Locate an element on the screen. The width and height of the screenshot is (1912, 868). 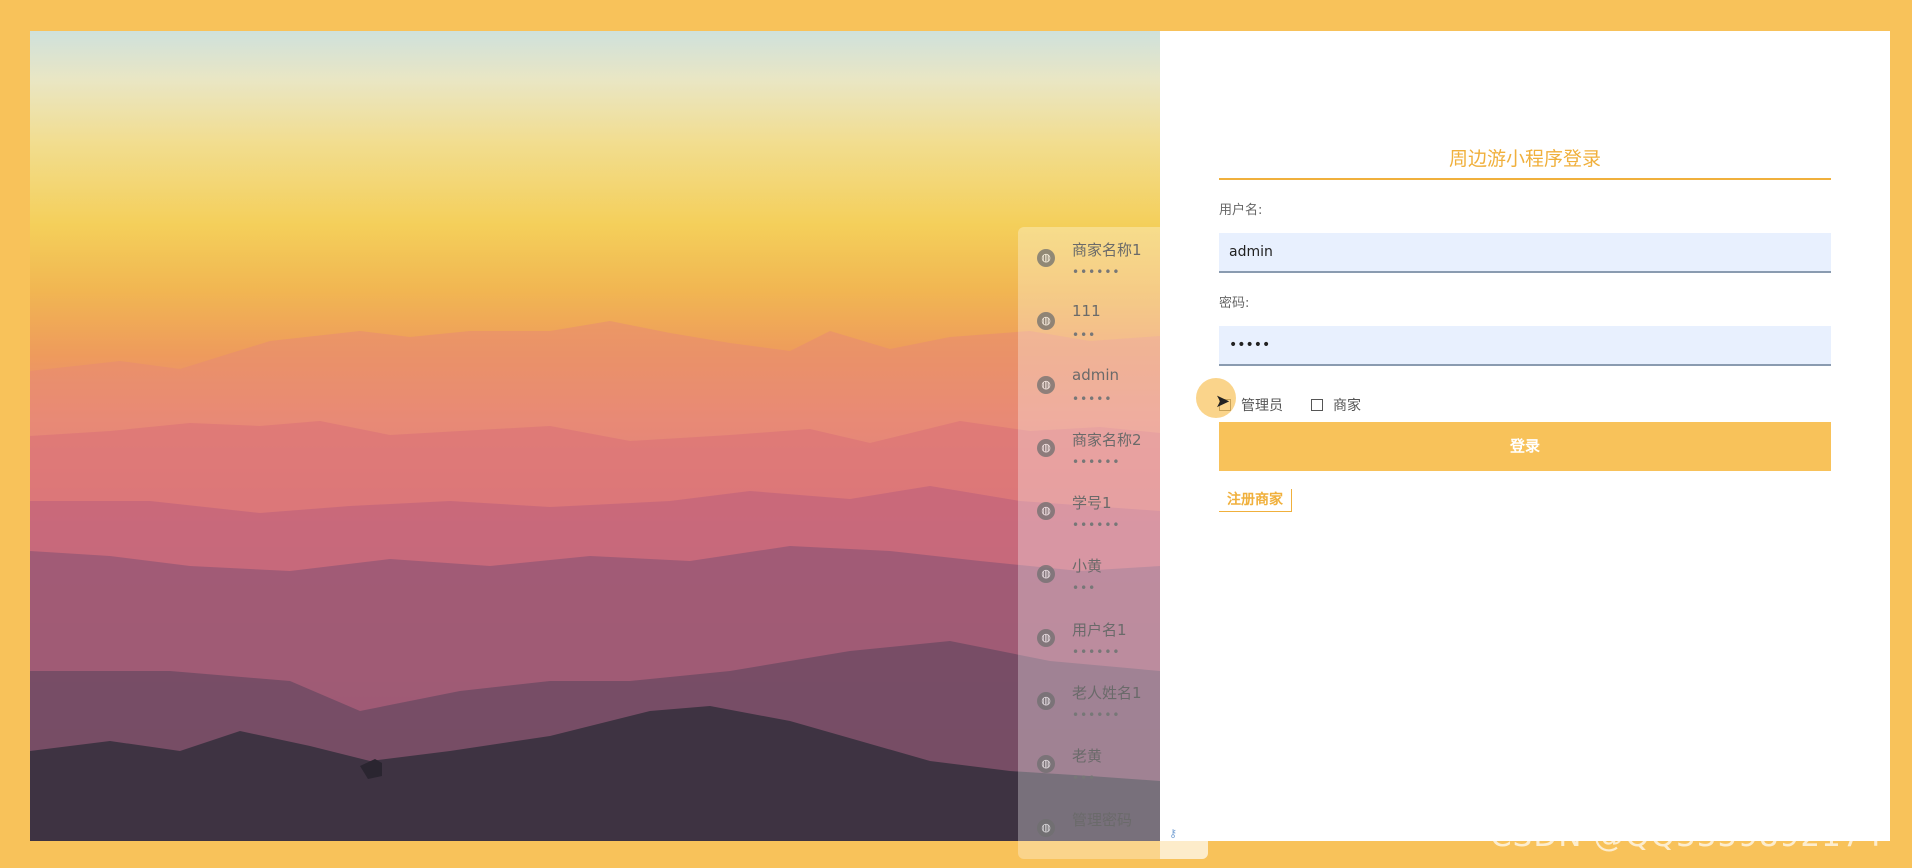
autofill-item: ◍ 商家名称2 •••••• is located at coordinates (1089, 448).